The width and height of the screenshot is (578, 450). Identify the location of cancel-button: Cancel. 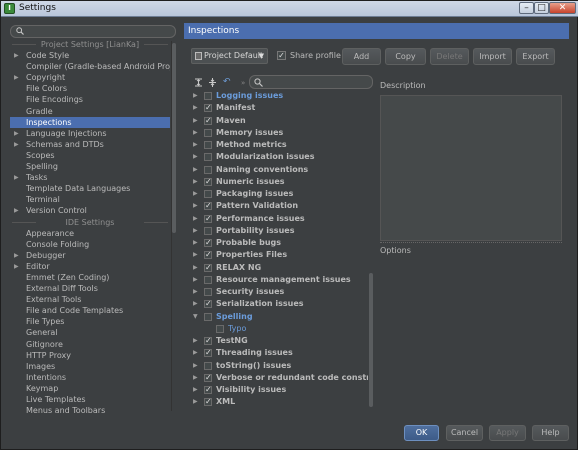
(464, 433).